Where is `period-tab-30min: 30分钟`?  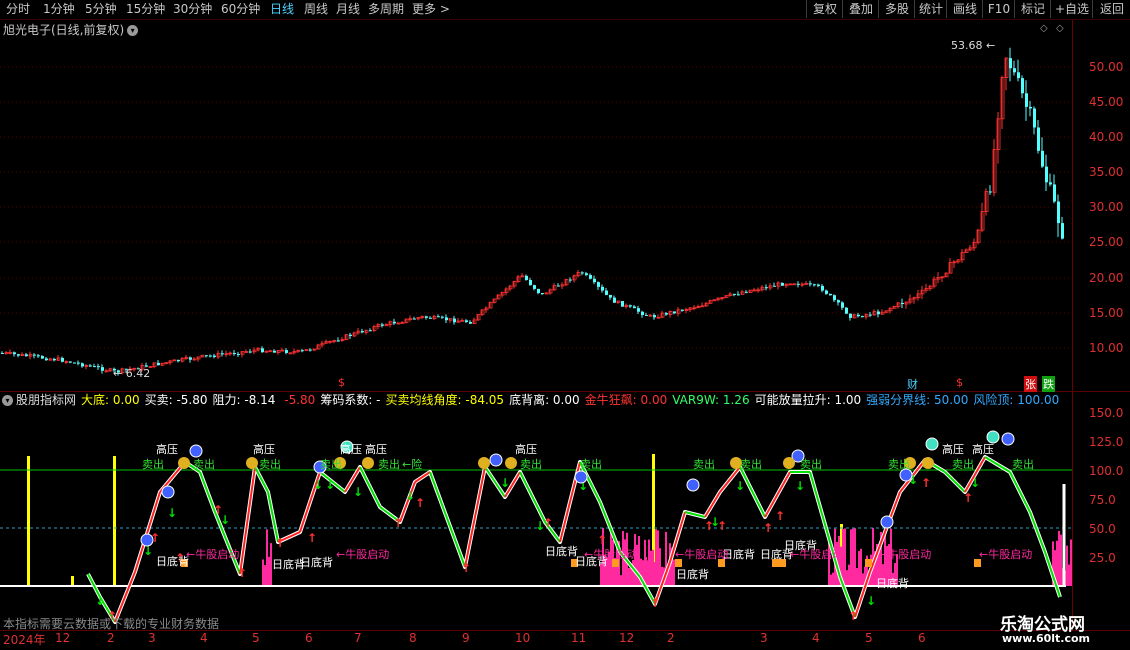 period-tab-30min: 30分钟 is located at coordinates (192, 9).